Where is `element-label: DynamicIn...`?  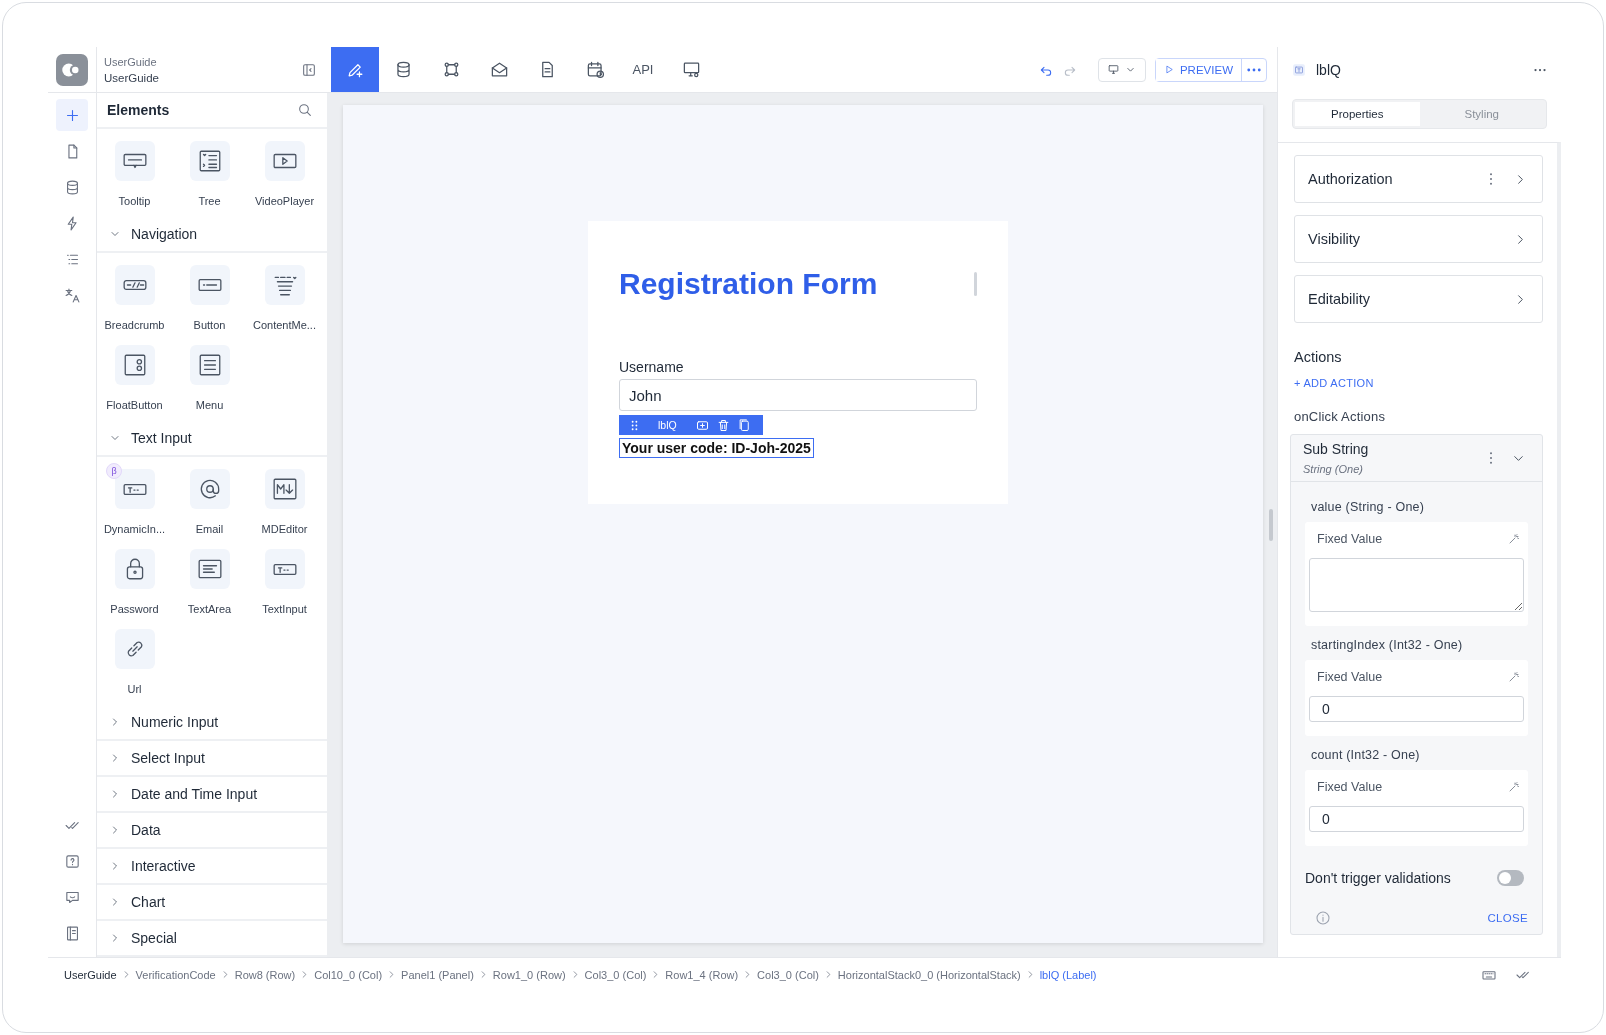
element-label: DynamicIn... is located at coordinates (134, 529).